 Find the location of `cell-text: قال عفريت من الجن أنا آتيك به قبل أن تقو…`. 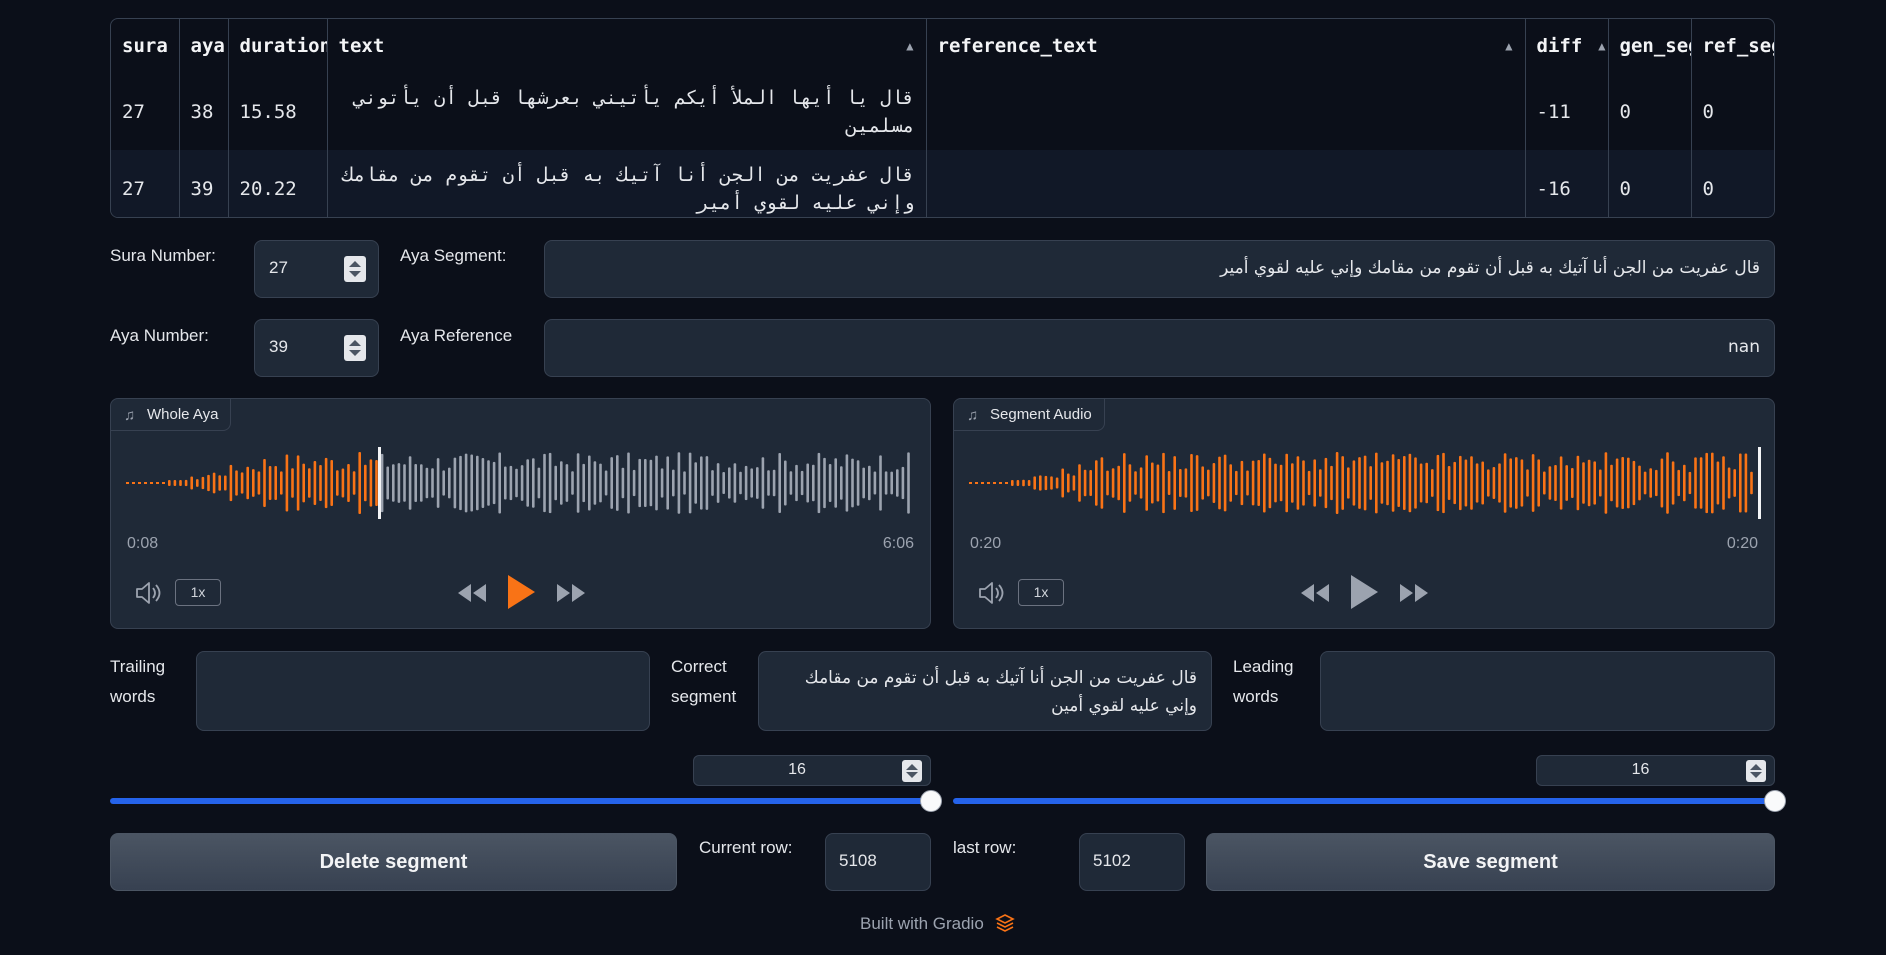

cell-text: قال عفريت من الجن أنا آتيك به قبل أن تقو… is located at coordinates (627, 183).